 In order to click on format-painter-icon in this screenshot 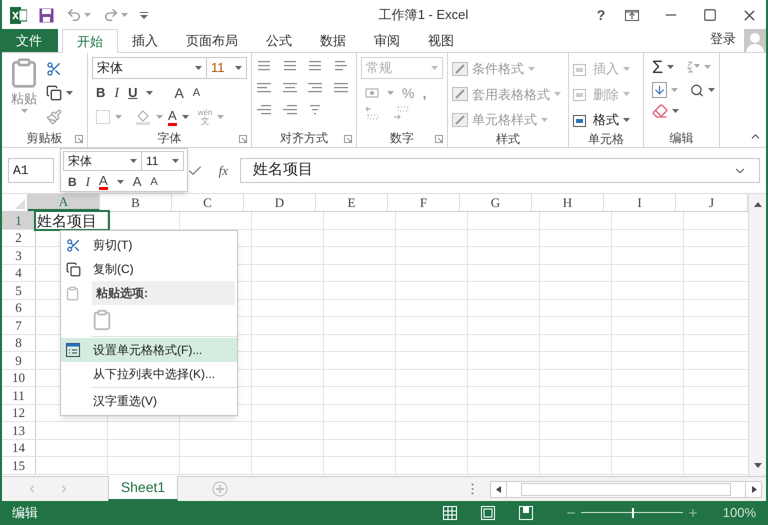, I will do `click(54, 117)`.